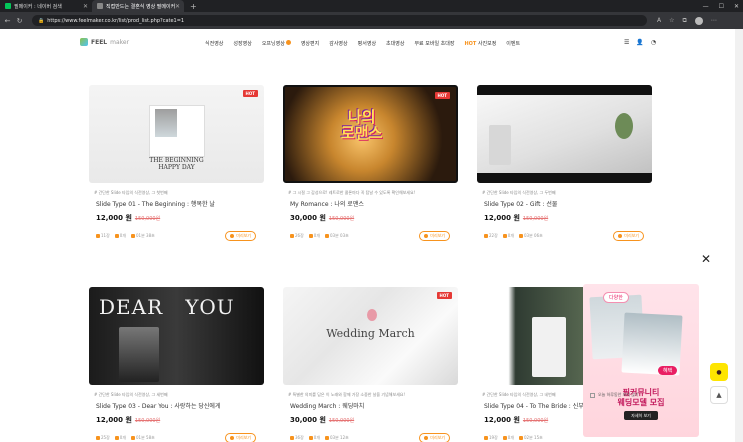  What do you see at coordinates (736, 6) in the screenshot?
I see `close-window-icon: ✕` at bounding box center [736, 6].